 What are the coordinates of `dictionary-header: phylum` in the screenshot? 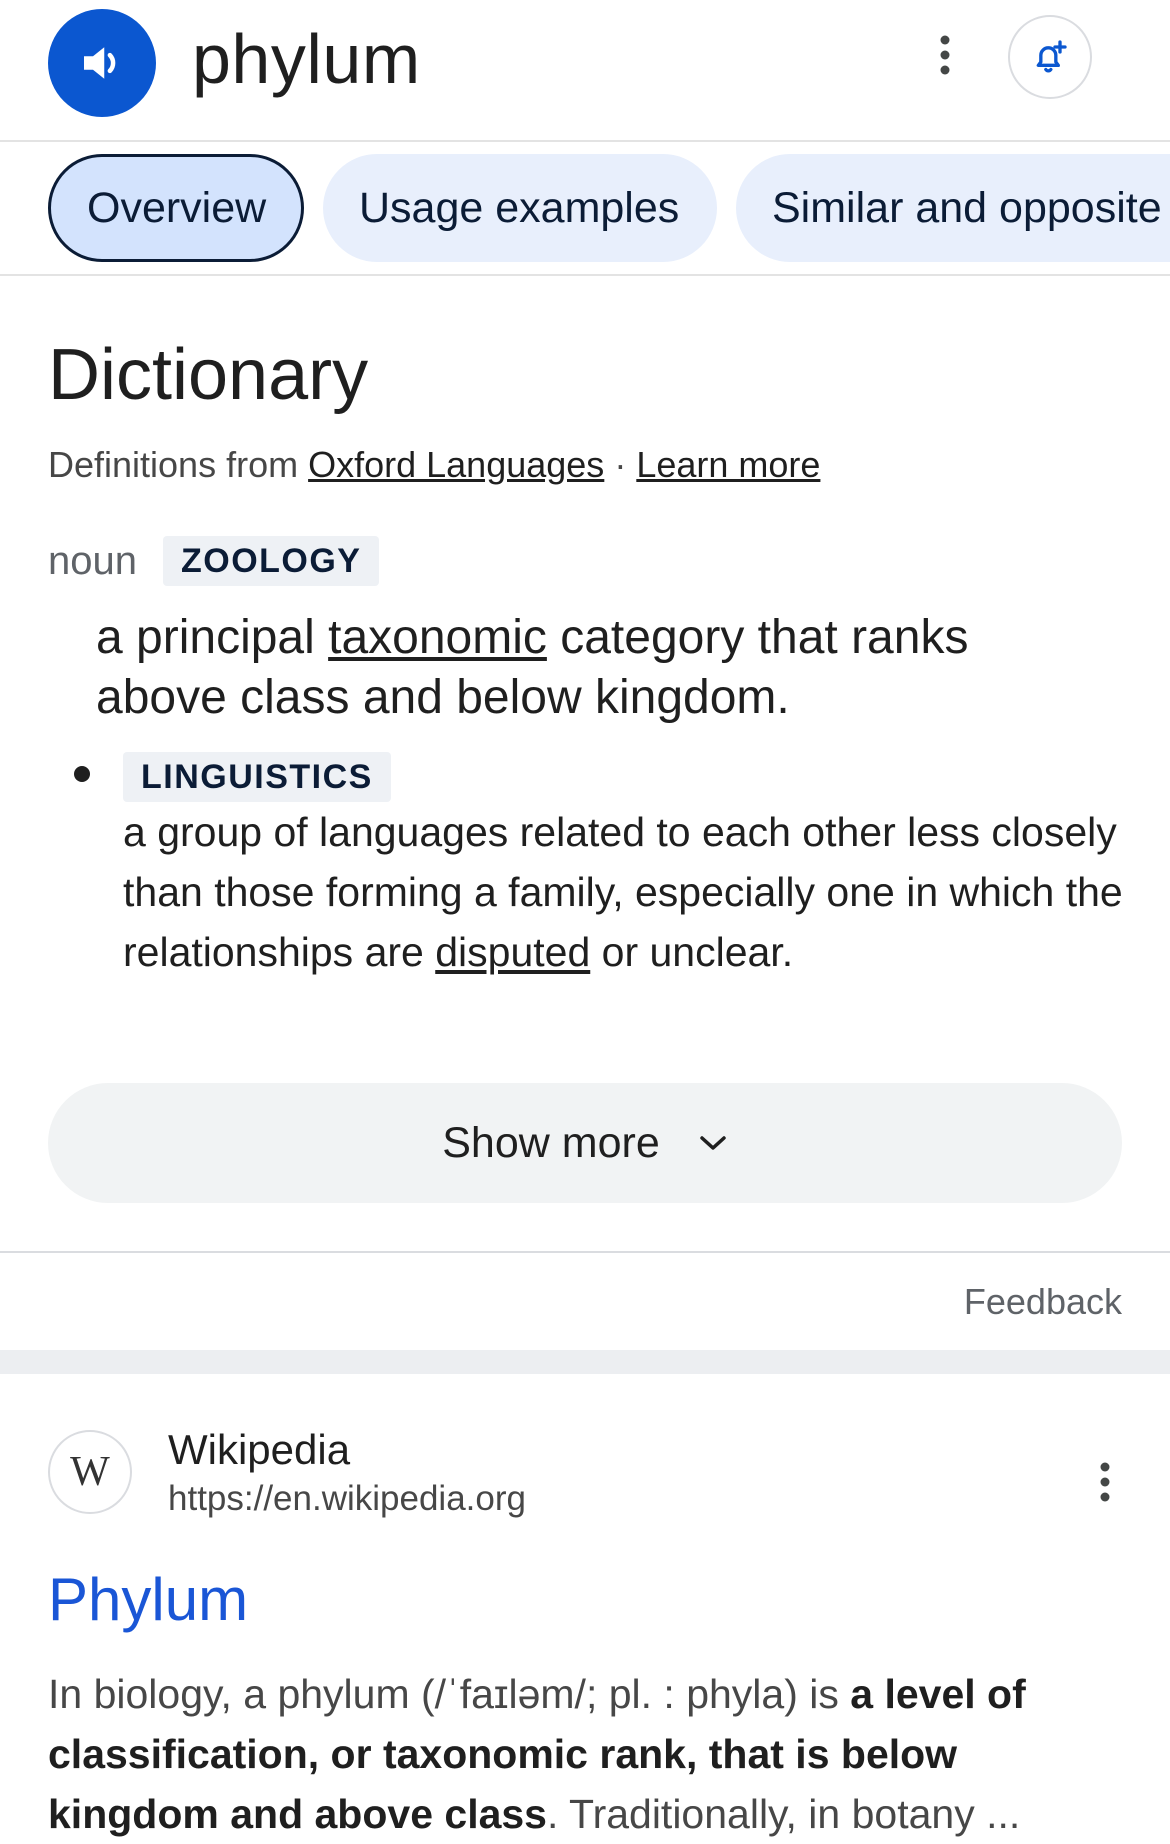 It's located at (585, 71).